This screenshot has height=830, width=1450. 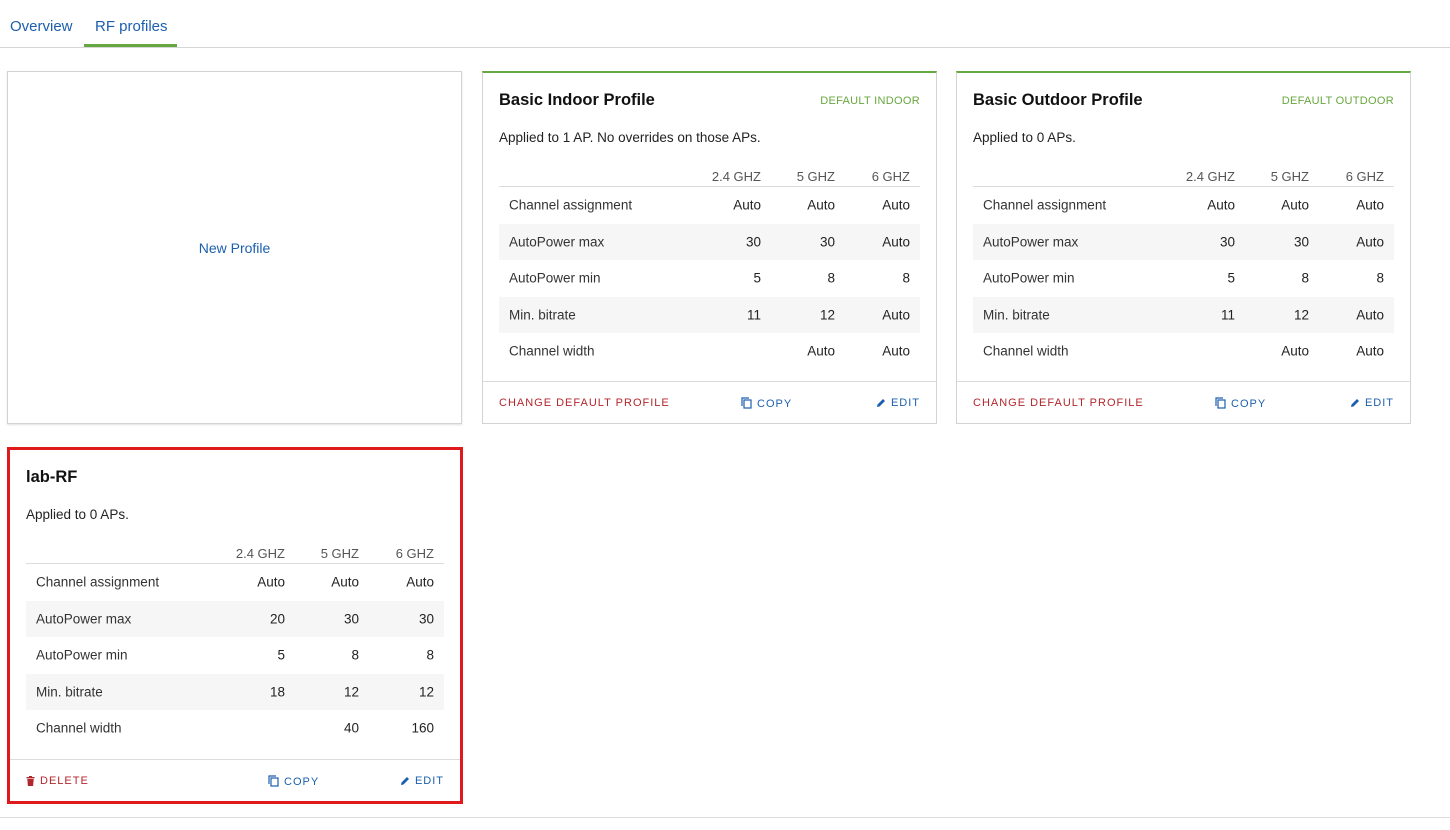 What do you see at coordinates (64, 781) in the screenshot?
I see `delete-label: DELETE` at bounding box center [64, 781].